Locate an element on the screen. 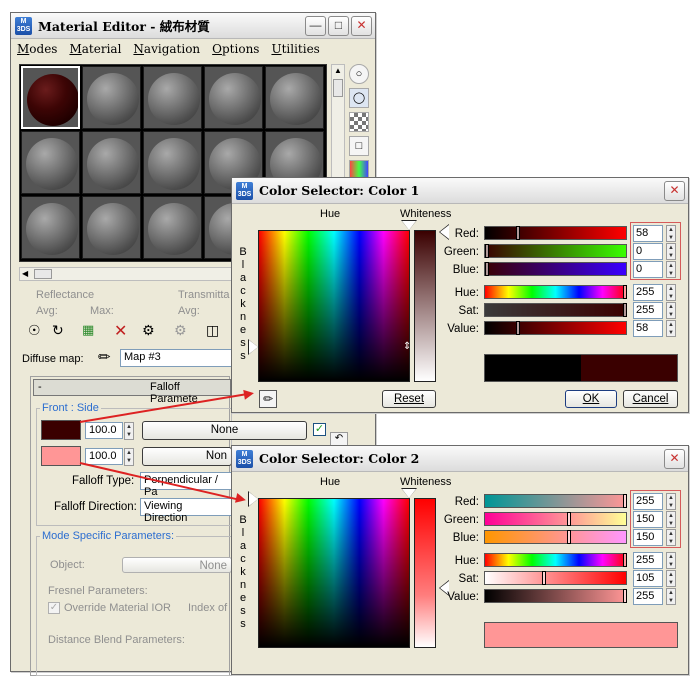 This screenshot has width=700, height=676. falloff-direction-dropdown: Viewing Direction is located at coordinates (186, 511).